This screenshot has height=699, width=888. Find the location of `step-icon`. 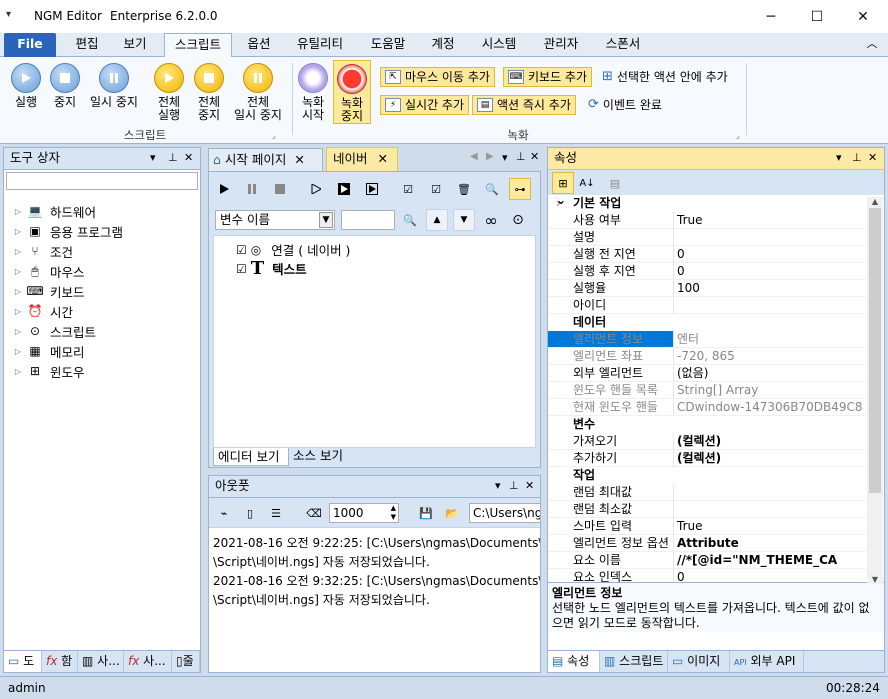

step-icon is located at coordinates (316, 189).